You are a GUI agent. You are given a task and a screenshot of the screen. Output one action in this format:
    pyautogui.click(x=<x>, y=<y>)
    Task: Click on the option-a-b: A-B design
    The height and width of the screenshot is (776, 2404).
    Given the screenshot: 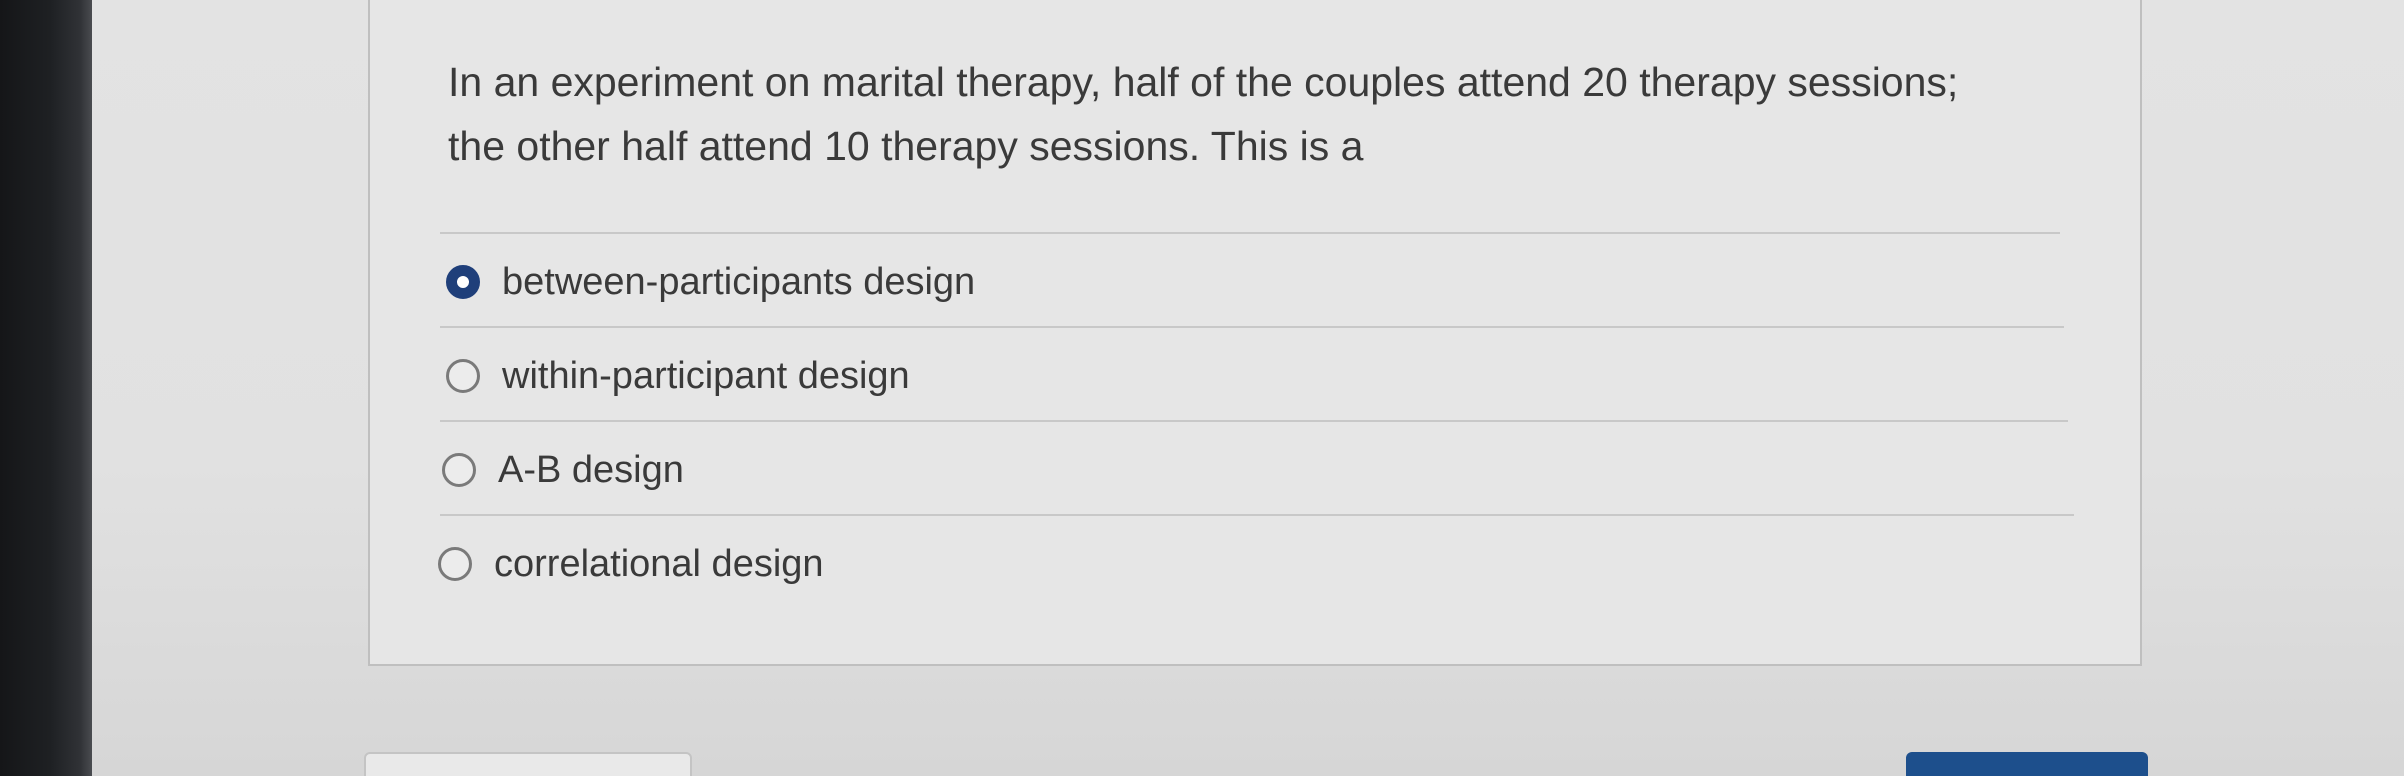 What is the action you would take?
    pyautogui.click(x=563, y=470)
    